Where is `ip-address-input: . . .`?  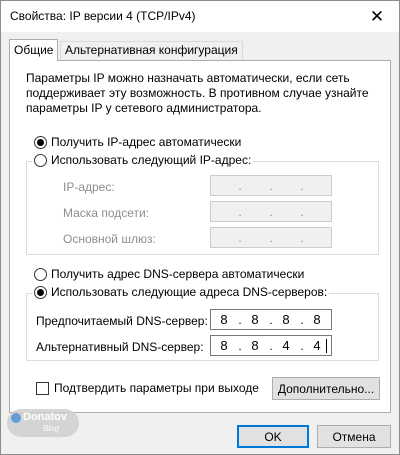
ip-address-input: . . . is located at coordinates (271, 185).